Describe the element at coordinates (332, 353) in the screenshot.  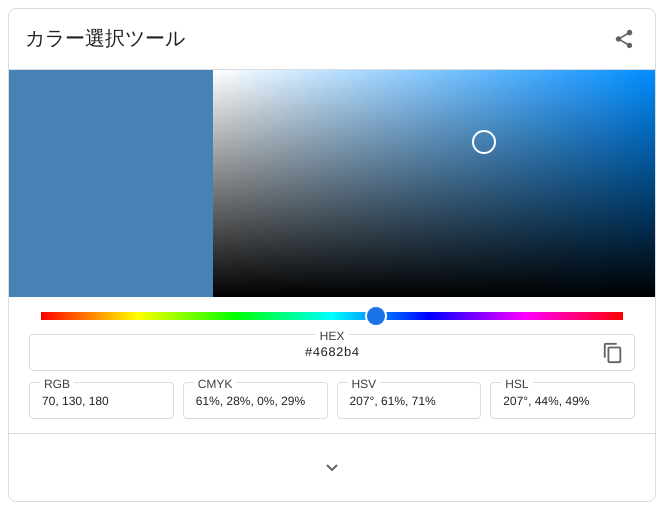
I see `hex-value: #4682b4` at that location.